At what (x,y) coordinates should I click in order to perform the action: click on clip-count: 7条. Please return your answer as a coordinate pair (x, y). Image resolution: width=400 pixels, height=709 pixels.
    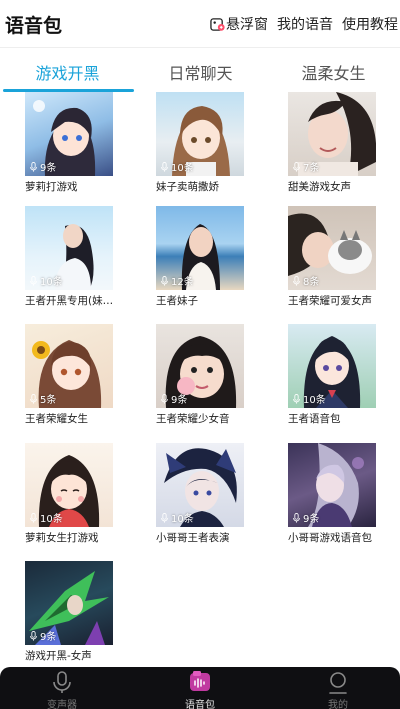
    Looking at the image, I should click on (305, 166).